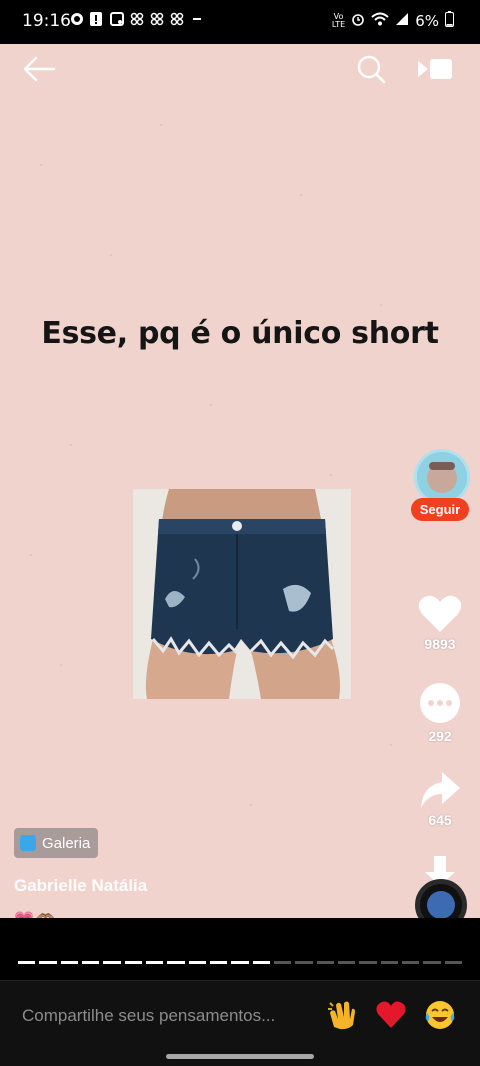  I want to click on gallery-label: Galeria, so click(66, 843).